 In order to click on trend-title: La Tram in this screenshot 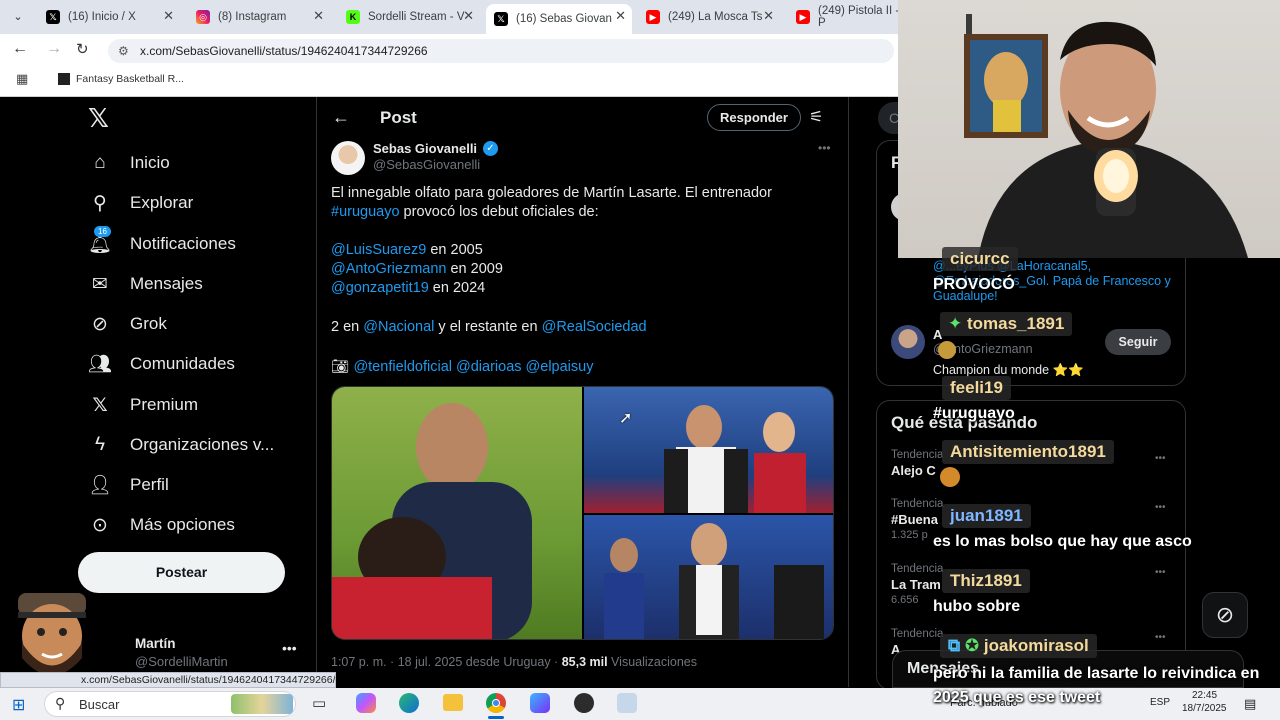, I will do `click(916, 584)`.